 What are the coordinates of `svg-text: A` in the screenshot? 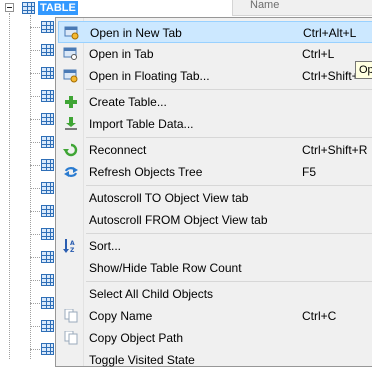 It's located at (72, 243).